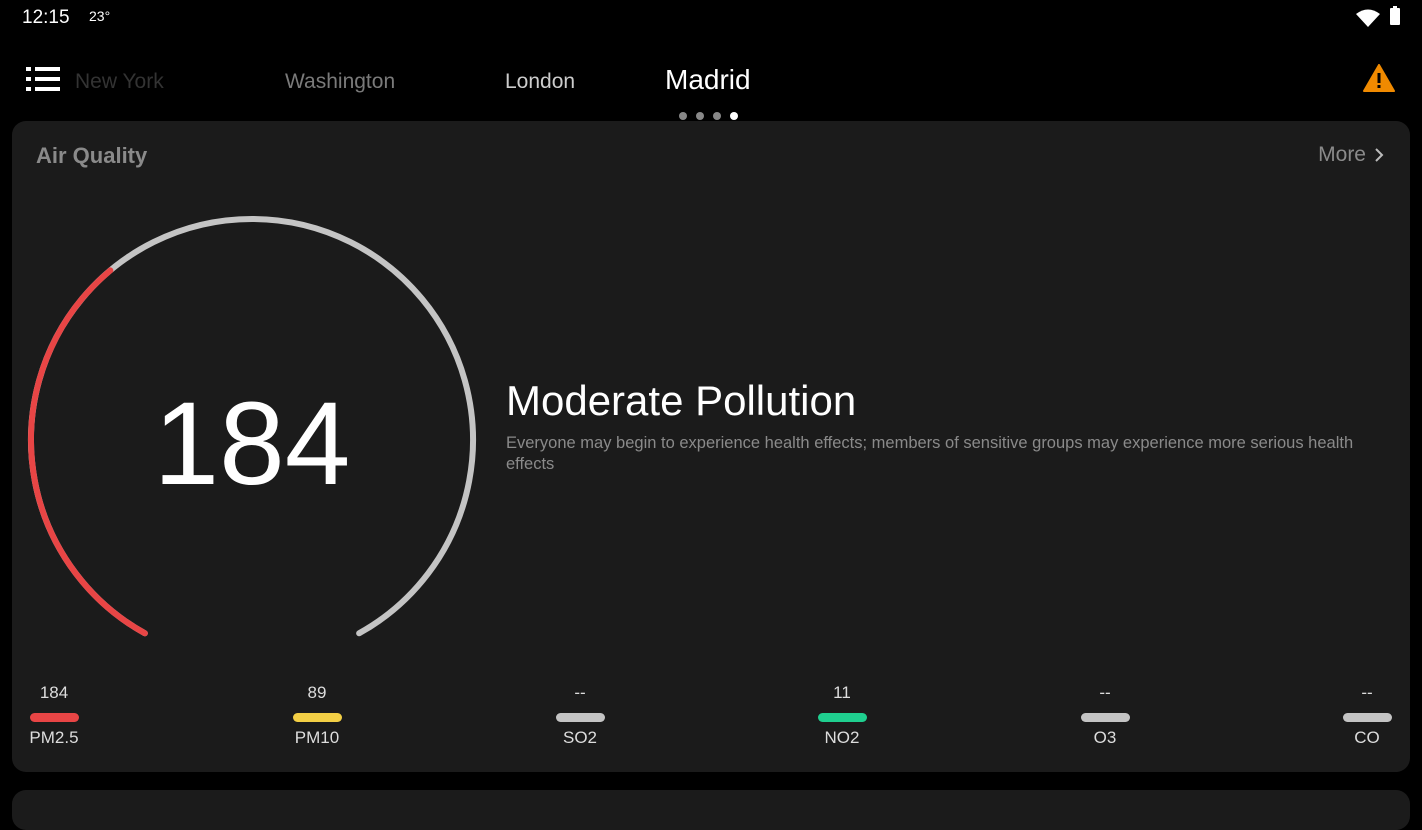  What do you see at coordinates (540, 82) in the screenshot?
I see `tab-london: London` at bounding box center [540, 82].